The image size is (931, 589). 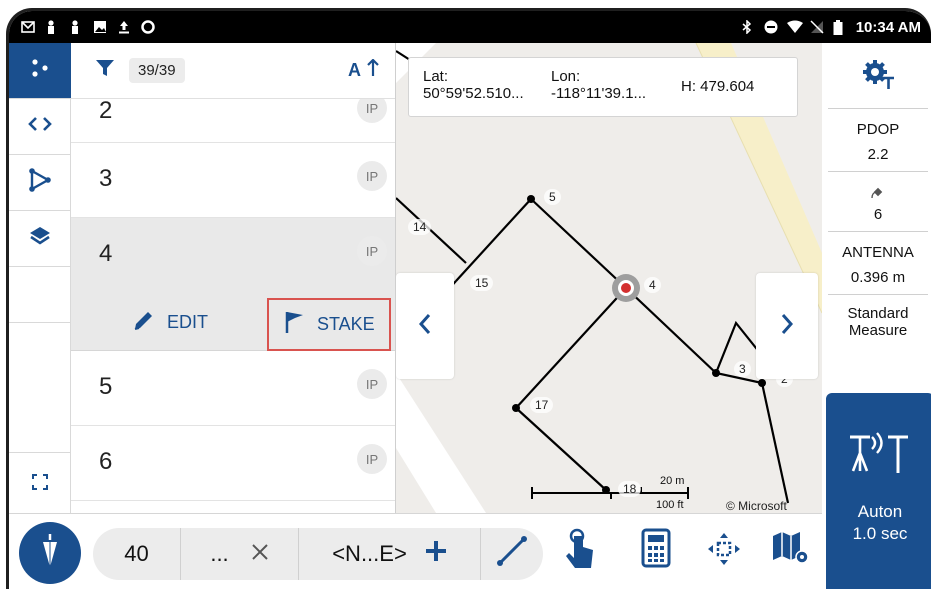 I want to click on map-attribution: © Microsoft, so click(x=756, y=506).